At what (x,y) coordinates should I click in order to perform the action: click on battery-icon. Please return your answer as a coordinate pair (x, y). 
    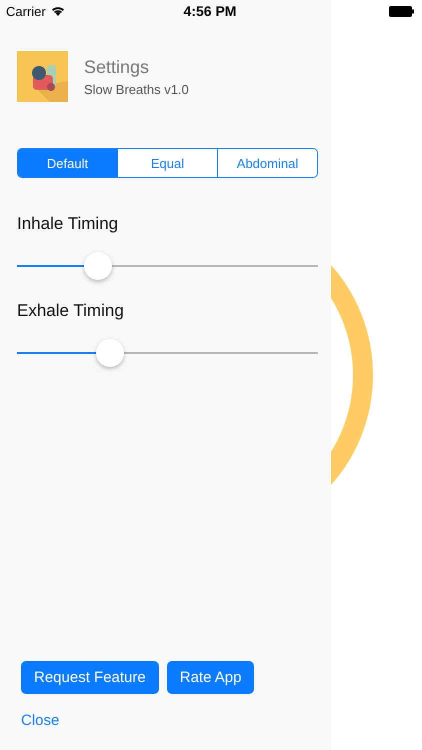
    Looking at the image, I should click on (401, 11).